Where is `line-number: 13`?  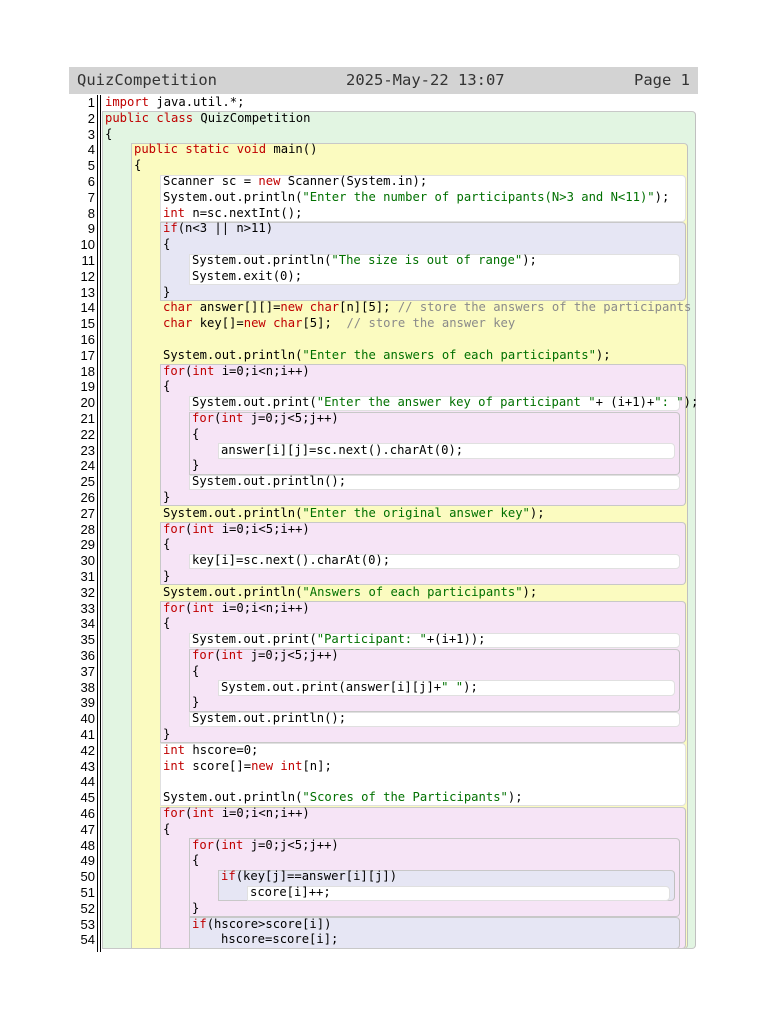
line-number: 13 is located at coordinates (87, 292).